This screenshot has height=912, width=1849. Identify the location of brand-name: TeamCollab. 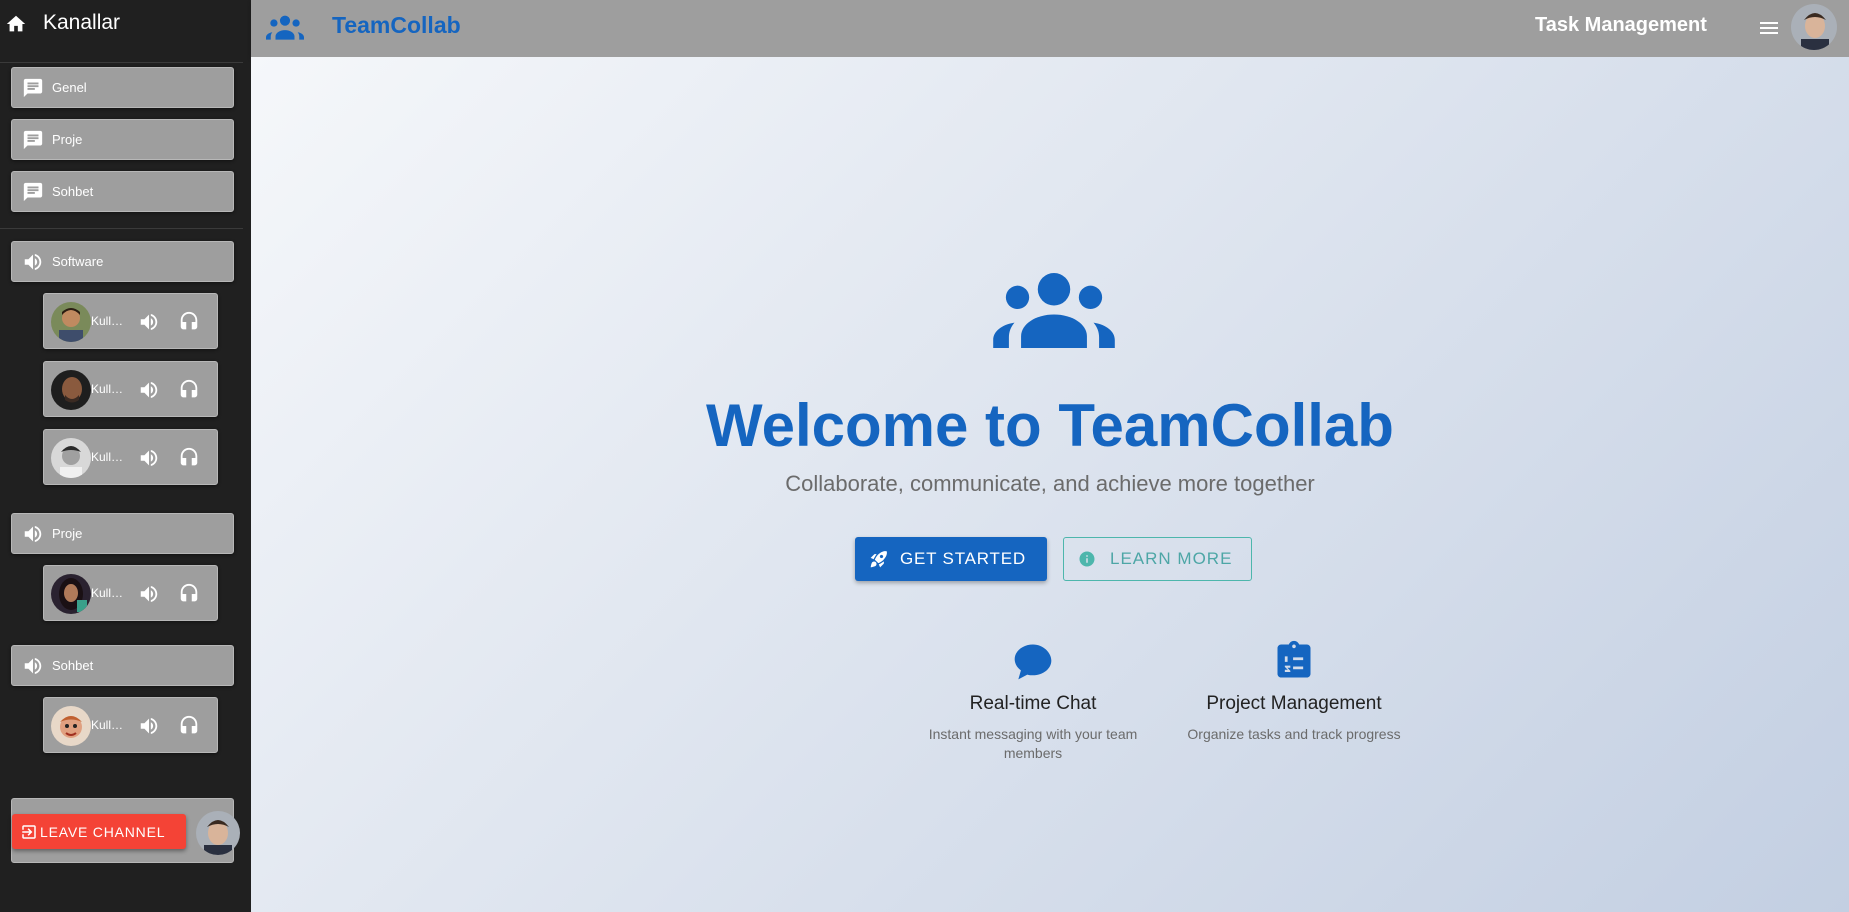
(396, 25).